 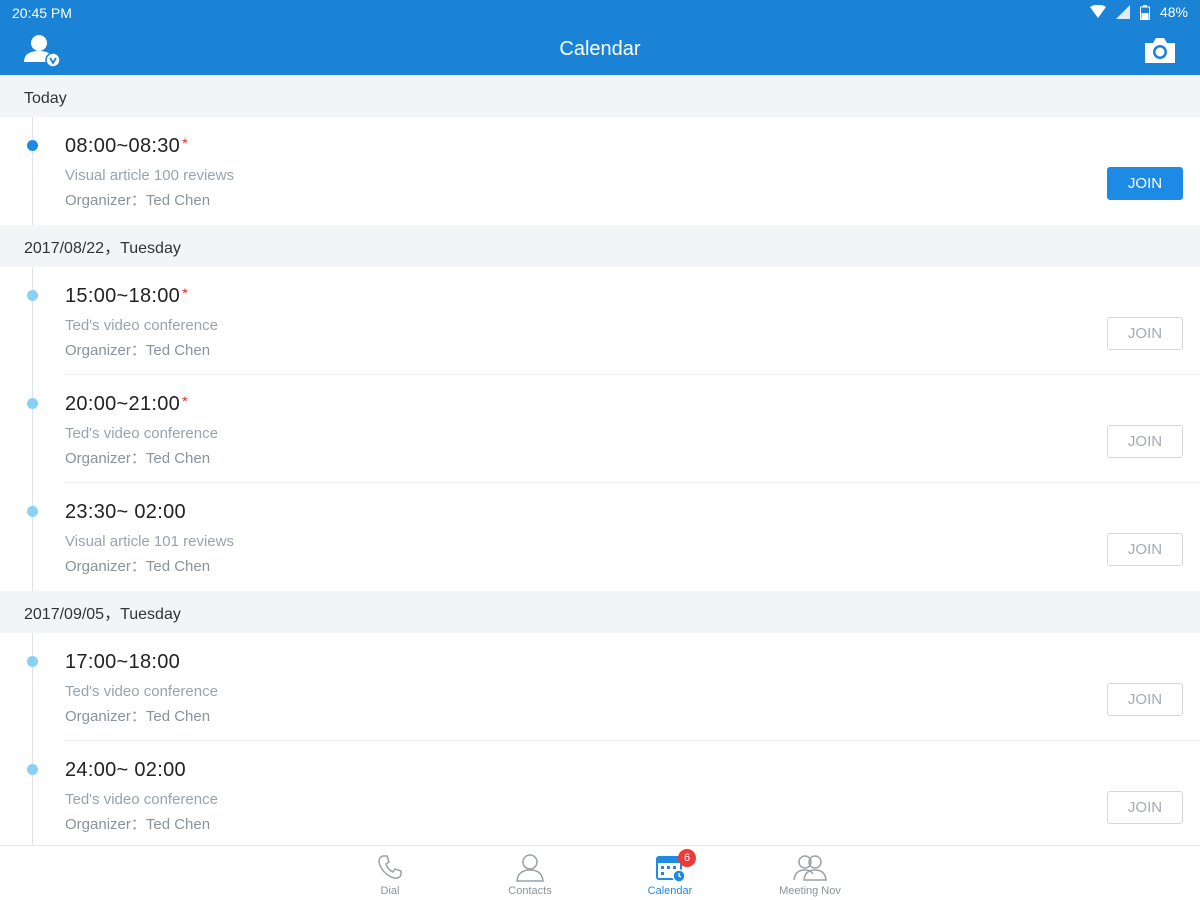 I want to click on tab-calendar: 6 Calendar, so click(x=670, y=874).